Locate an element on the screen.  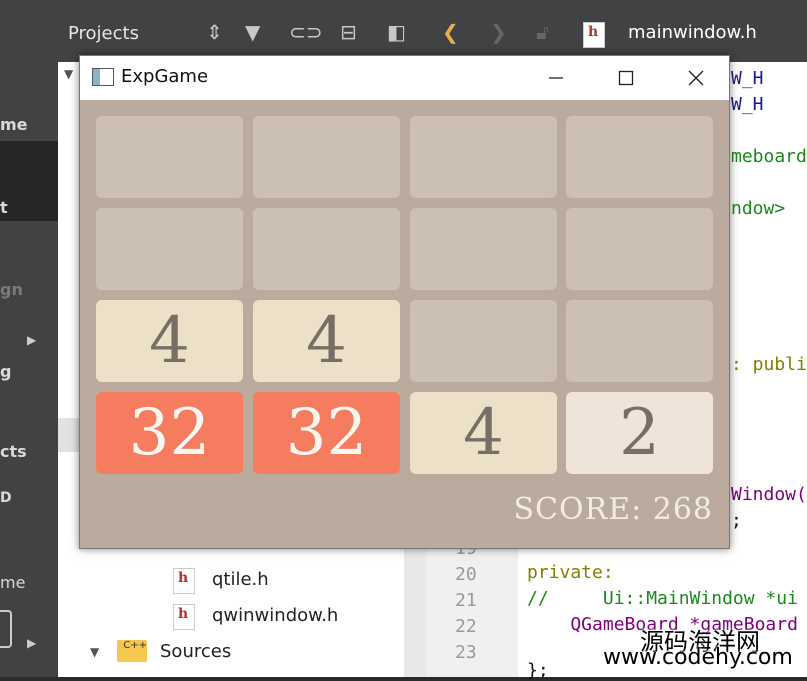
minimize-button is located at coordinates (556, 78).